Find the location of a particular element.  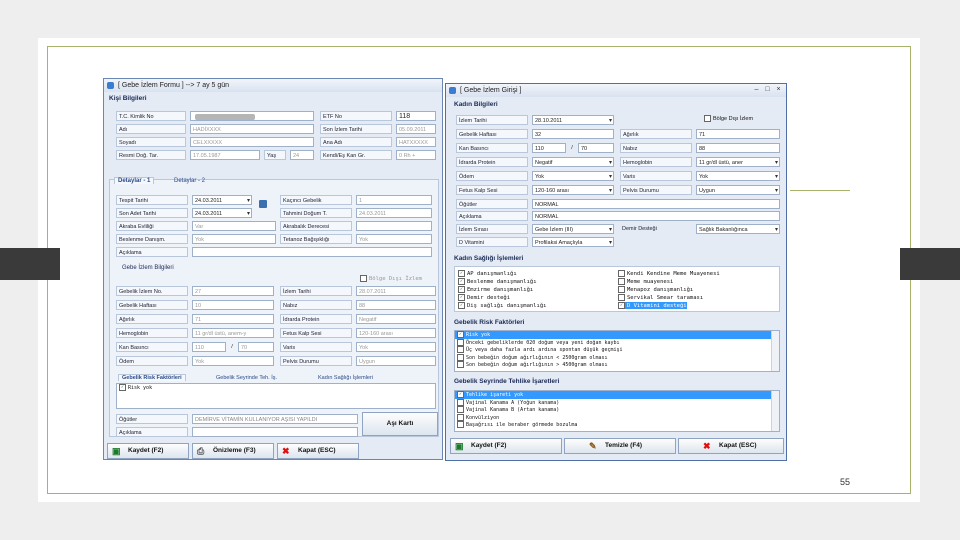

right-kaydet-button: ▣ Kaydet (F2) is located at coordinates (506, 446).